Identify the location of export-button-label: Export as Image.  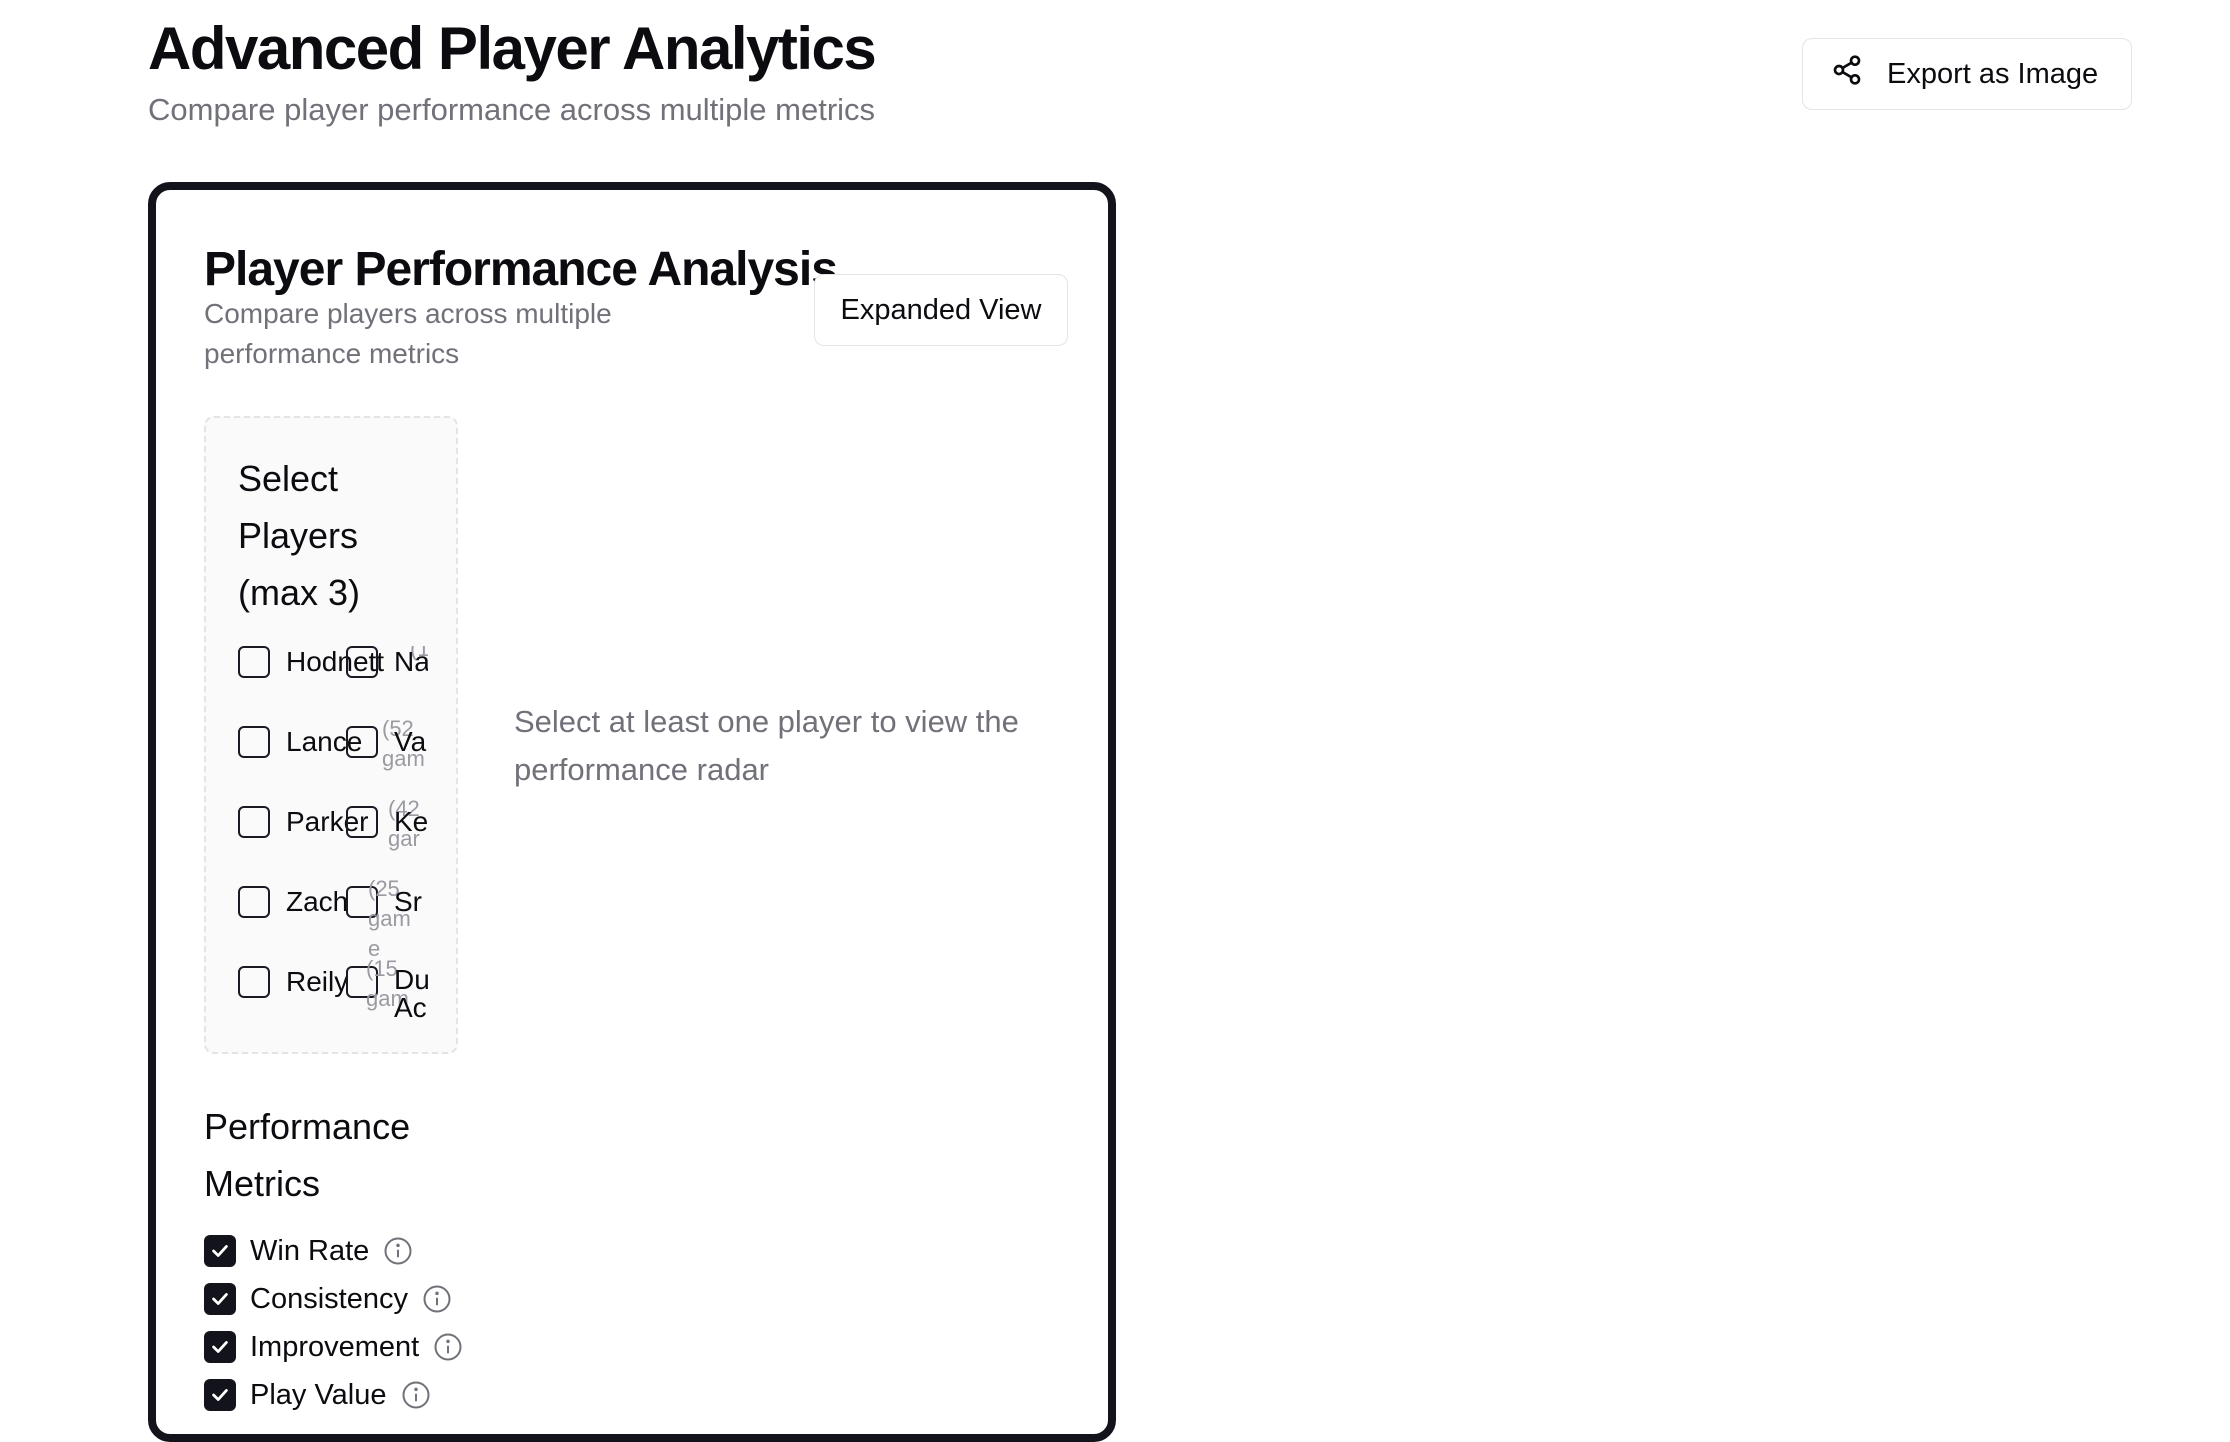
(1993, 73).